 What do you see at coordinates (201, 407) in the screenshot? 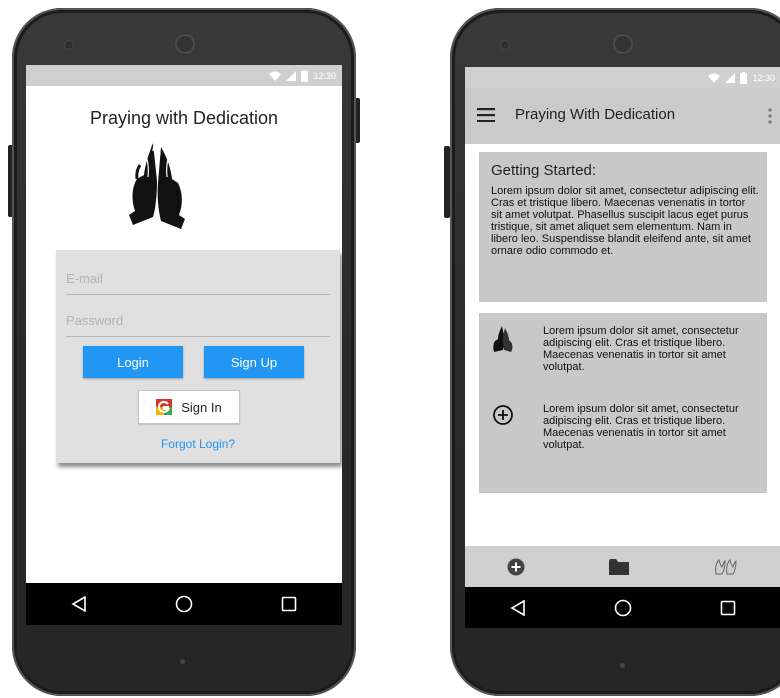
I see `google-signin-label: Sign In` at bounding box center [201, 407].